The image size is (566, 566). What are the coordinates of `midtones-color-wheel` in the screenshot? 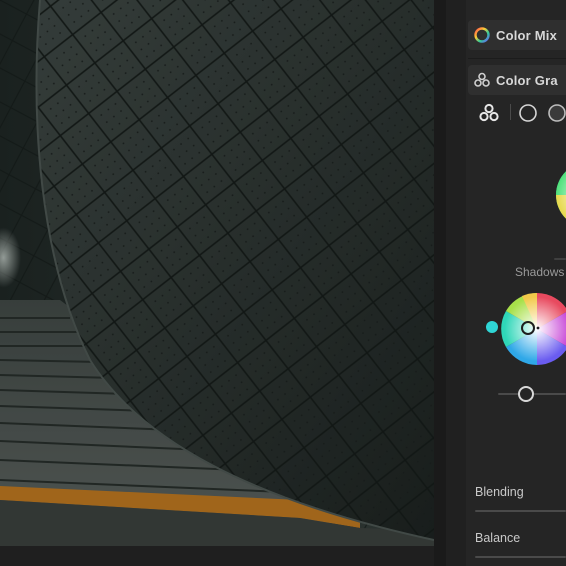 It's located at (560, 195).